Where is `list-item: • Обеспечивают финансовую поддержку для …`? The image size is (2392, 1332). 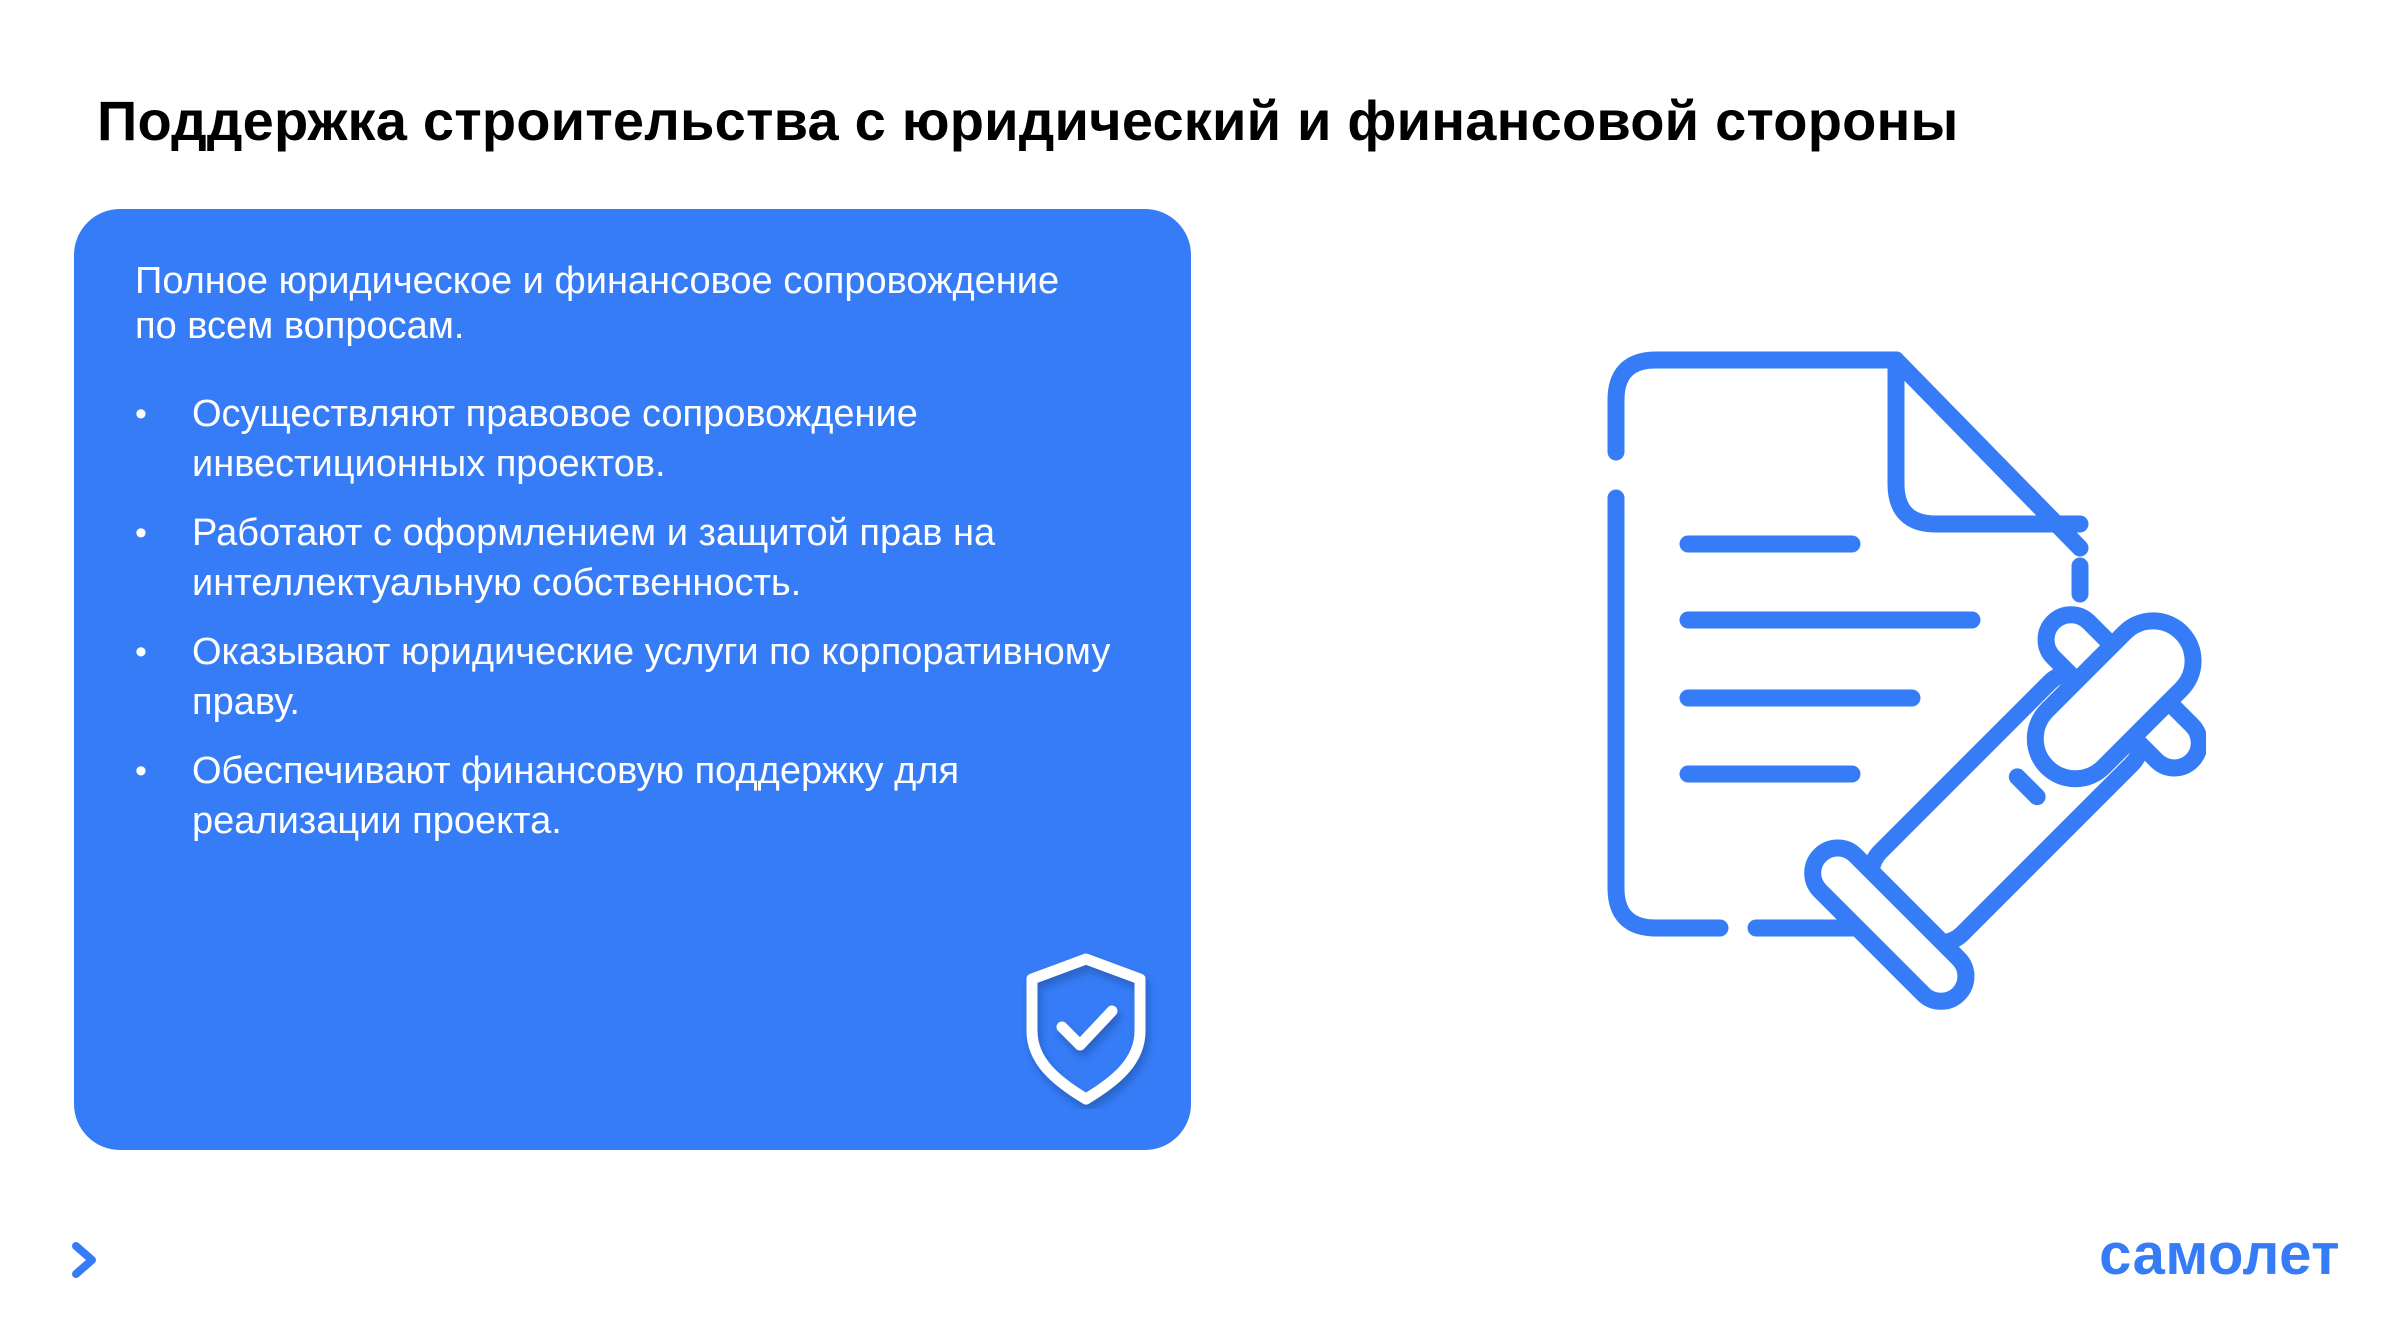
list-item: • Обеспечивают финансовую поддержку для … is located at coordinates (635, 796).